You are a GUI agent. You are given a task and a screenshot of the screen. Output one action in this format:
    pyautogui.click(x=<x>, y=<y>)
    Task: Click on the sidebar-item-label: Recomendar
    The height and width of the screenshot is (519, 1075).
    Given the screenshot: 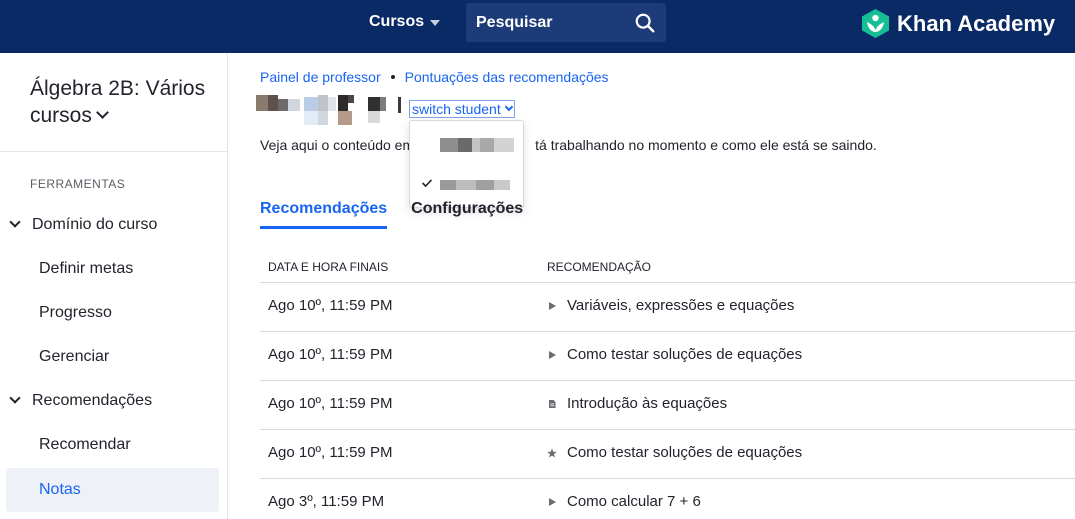 What is the action you would take?
    pyautogui.click(x=85, y=444)
    